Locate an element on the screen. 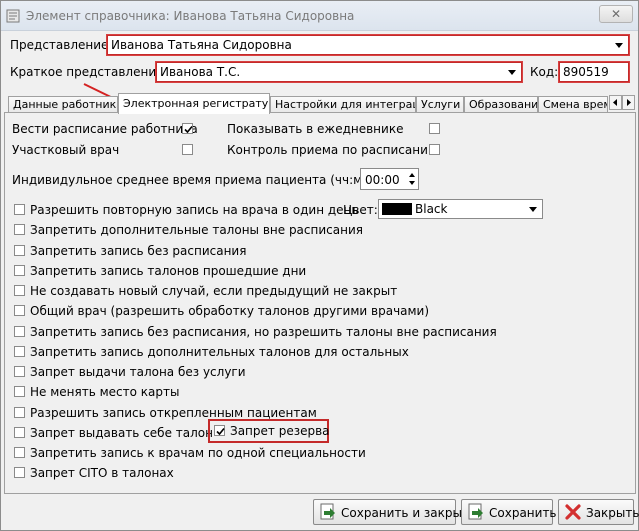 The width and height of the screenshot is (639, 531). save-and-close-button: Сохранить и закрыть is located at coordinates (394, 512).